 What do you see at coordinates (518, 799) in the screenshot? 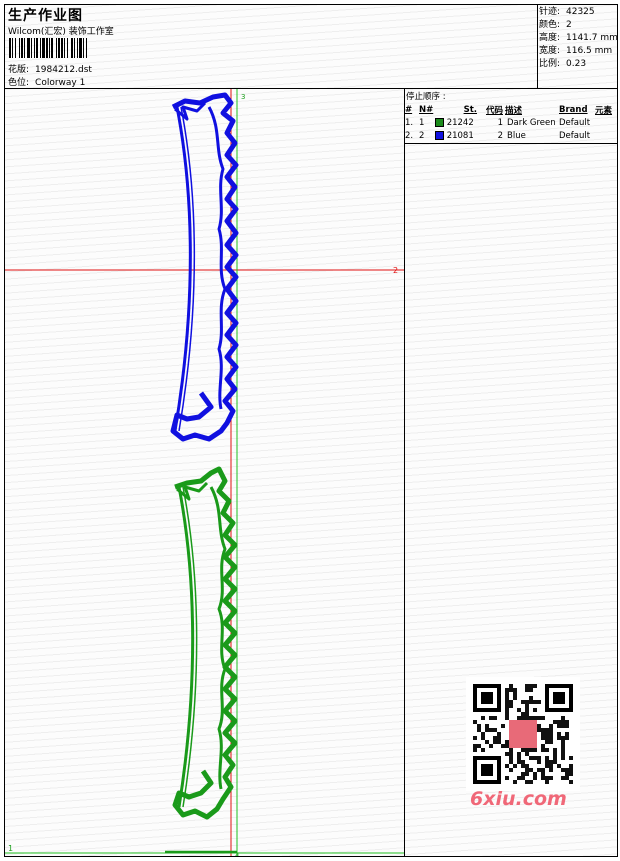
I see `watermark-text: 6xiu.com` at bounding box center [518, 799].